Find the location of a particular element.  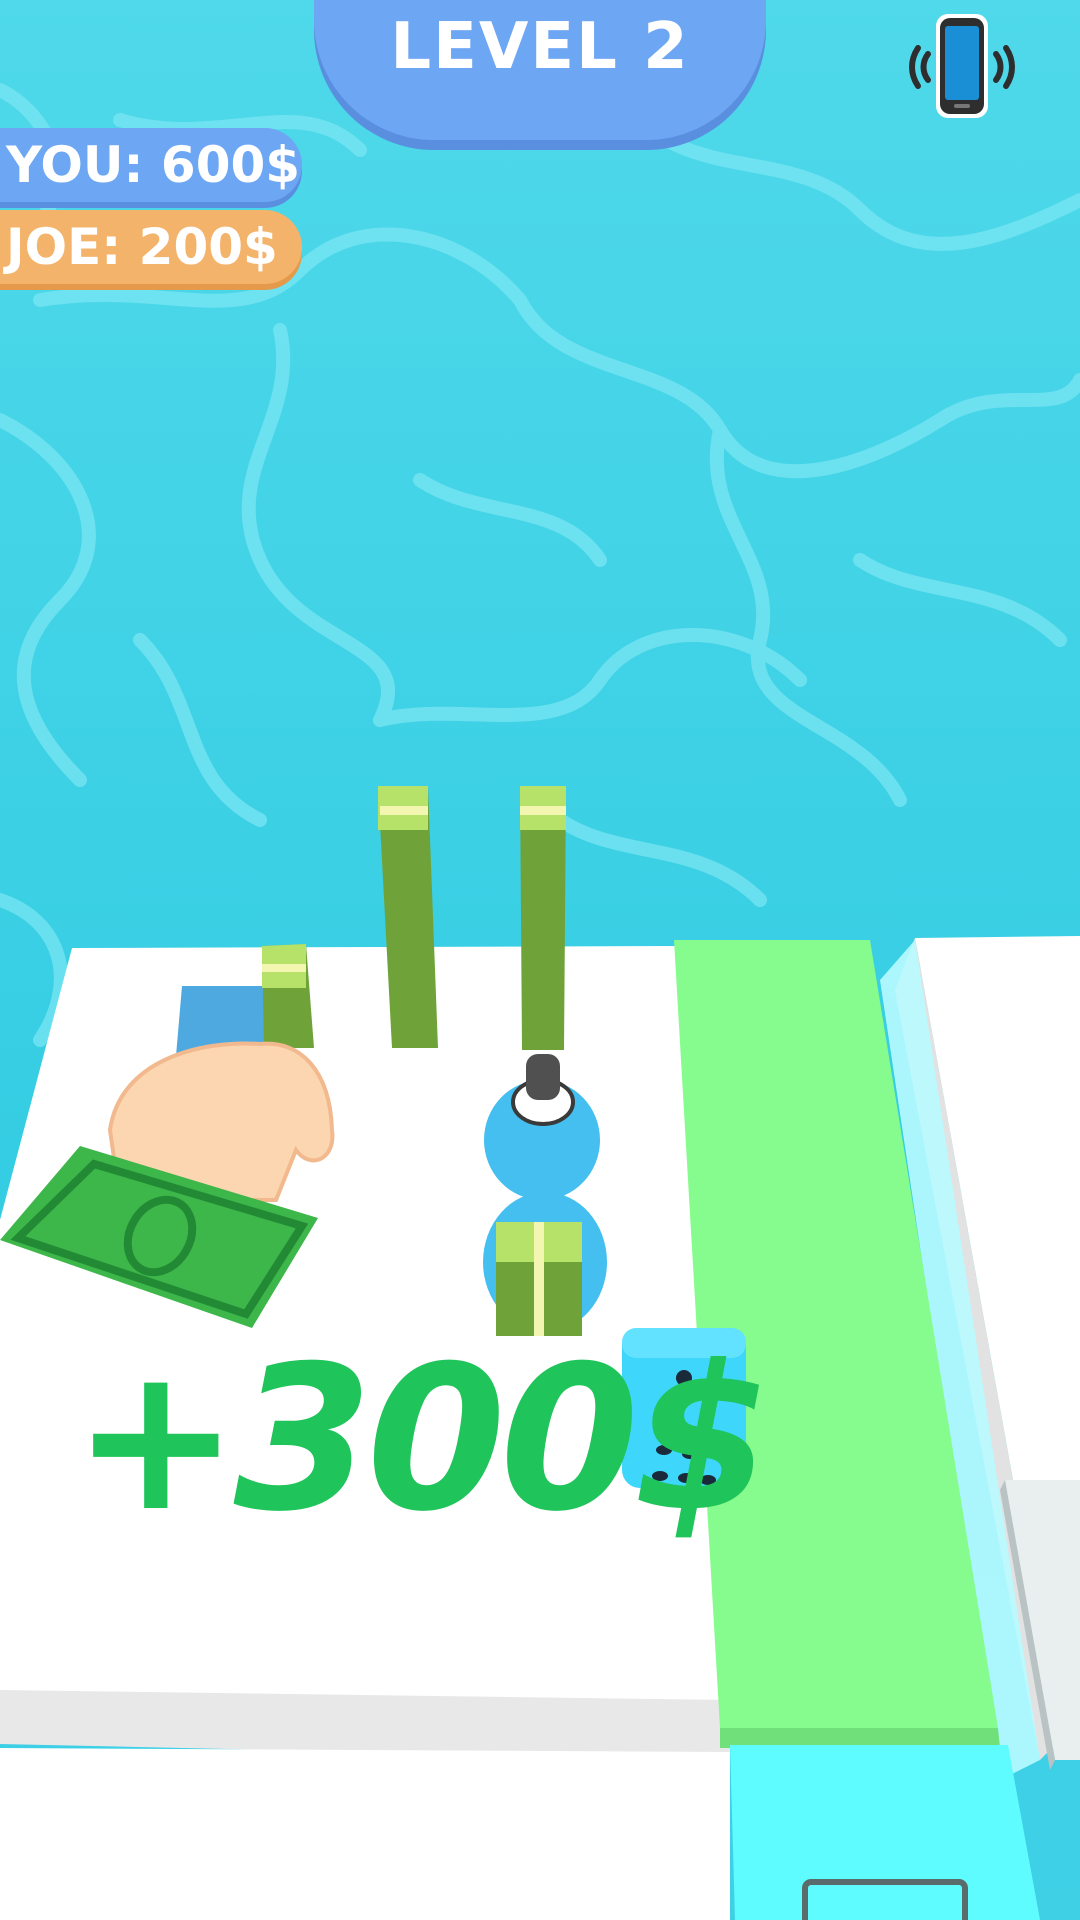

cyan-block is located at coordinates (885, 1832).